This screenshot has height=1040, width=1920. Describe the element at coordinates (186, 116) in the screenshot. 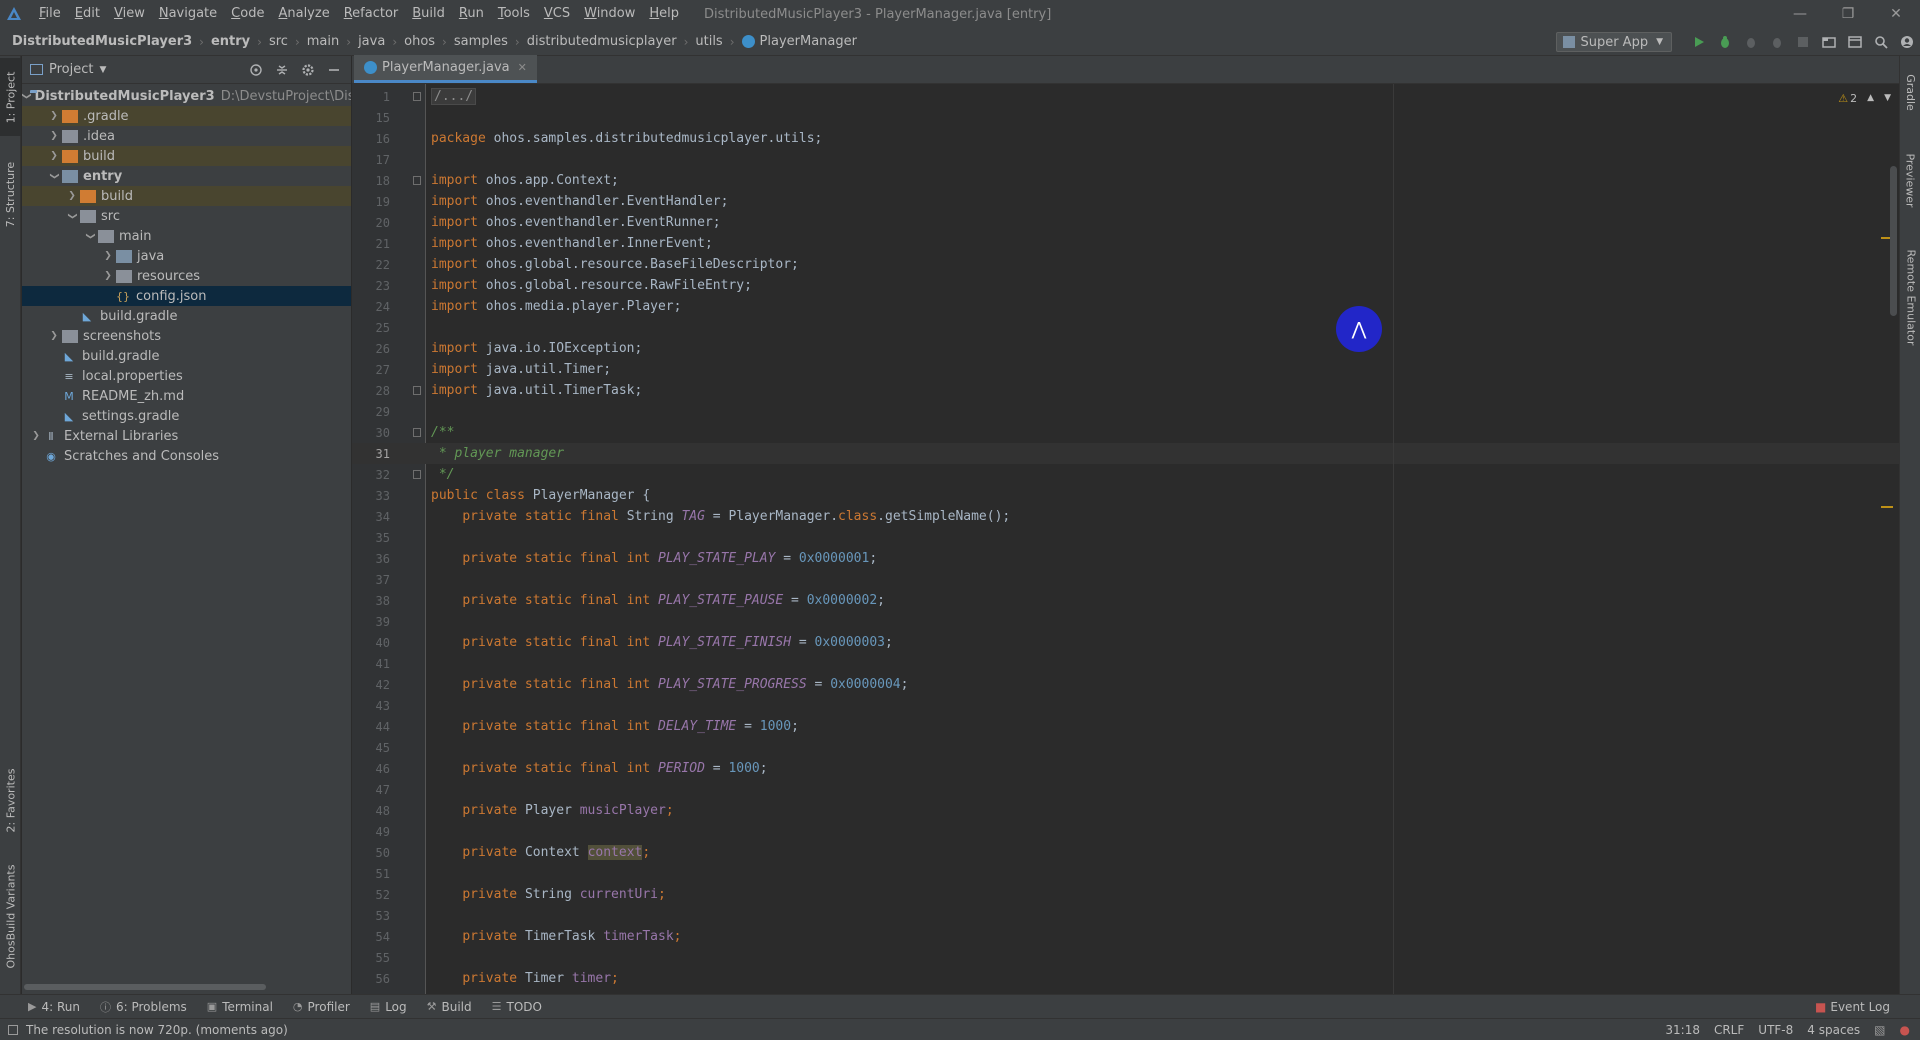

I see `tree-item: ❯ .gradle` at that location.